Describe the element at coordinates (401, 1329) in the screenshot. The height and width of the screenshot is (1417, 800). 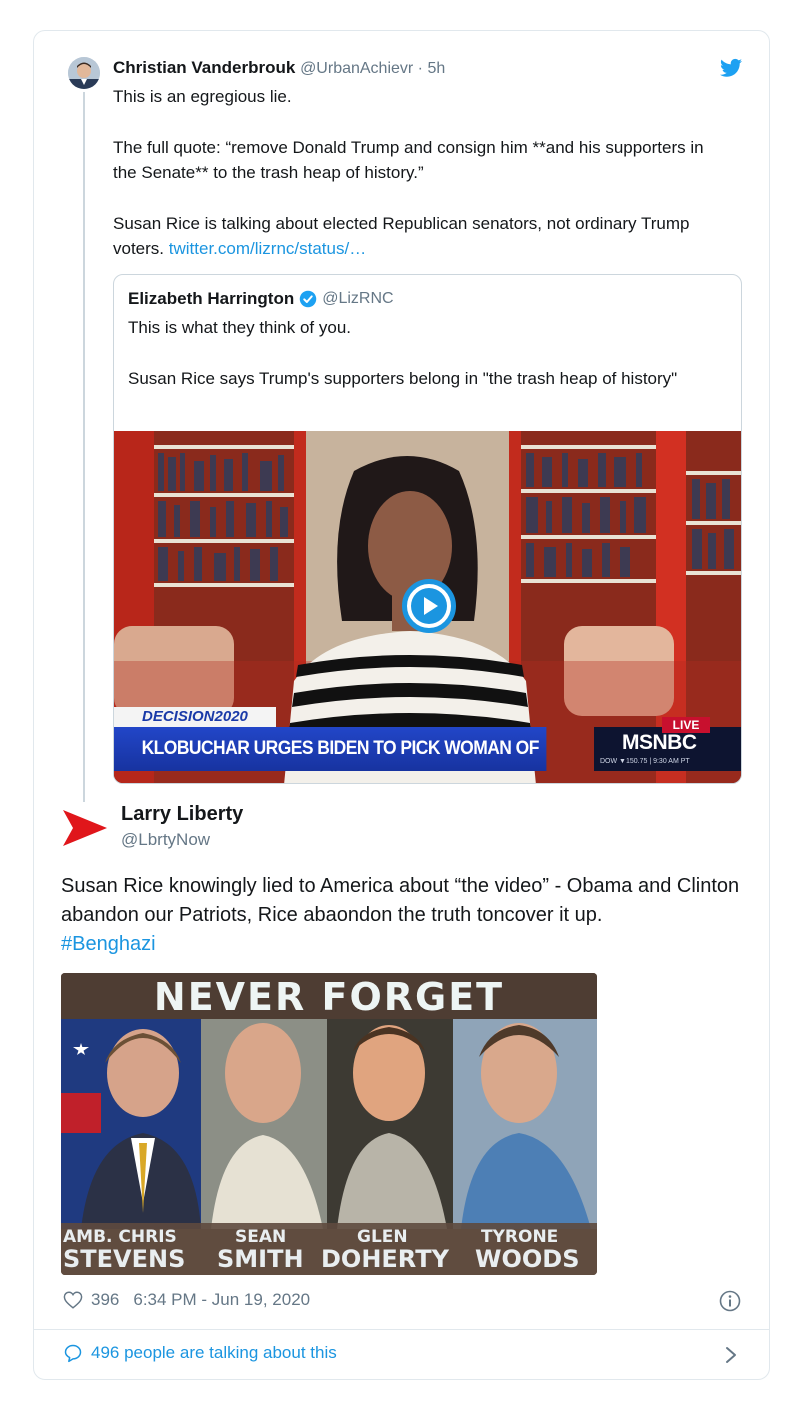
I see `footer-divider` at that location.